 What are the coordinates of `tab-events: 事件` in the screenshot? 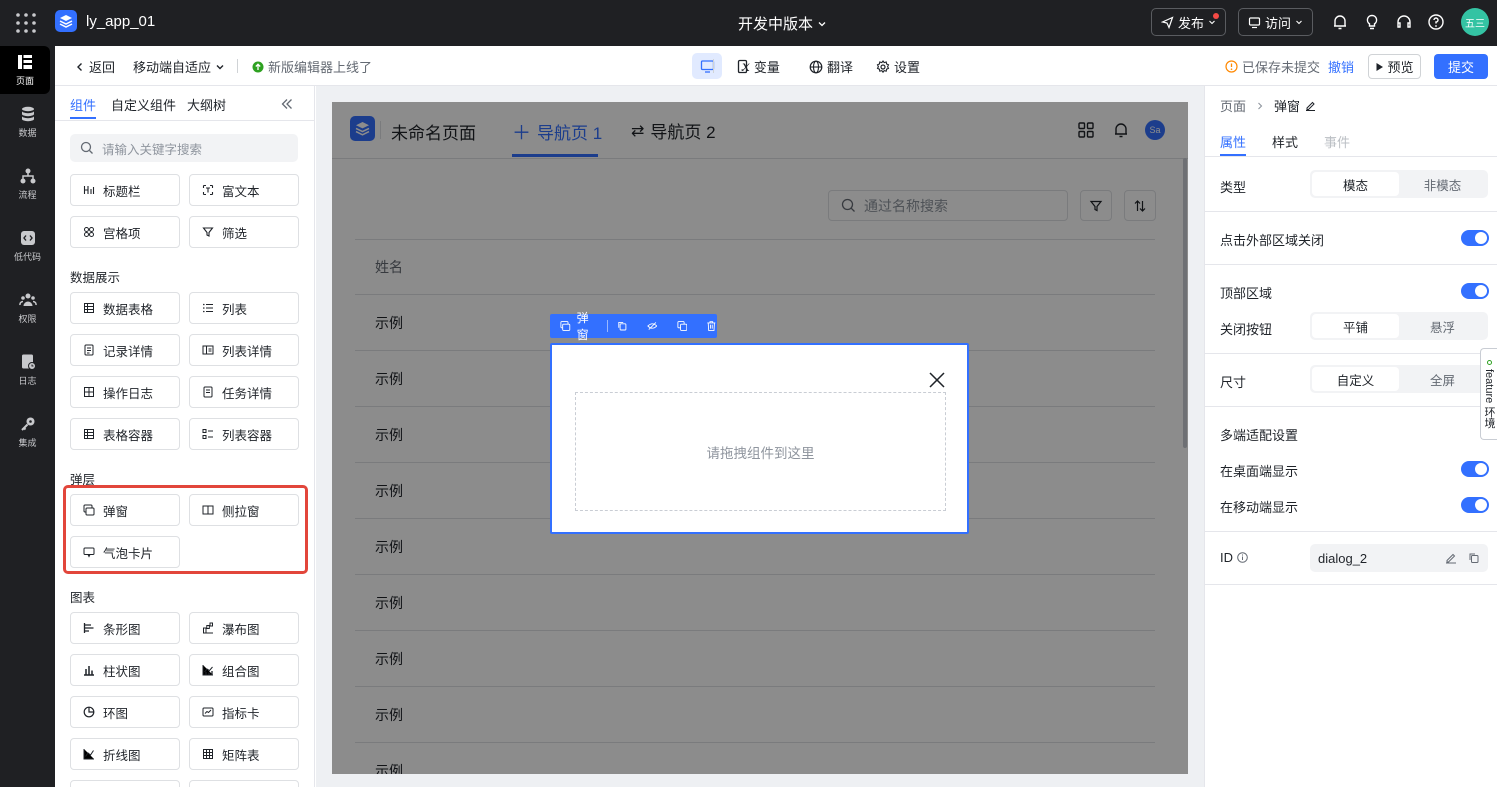 It's located at (1337, 141).